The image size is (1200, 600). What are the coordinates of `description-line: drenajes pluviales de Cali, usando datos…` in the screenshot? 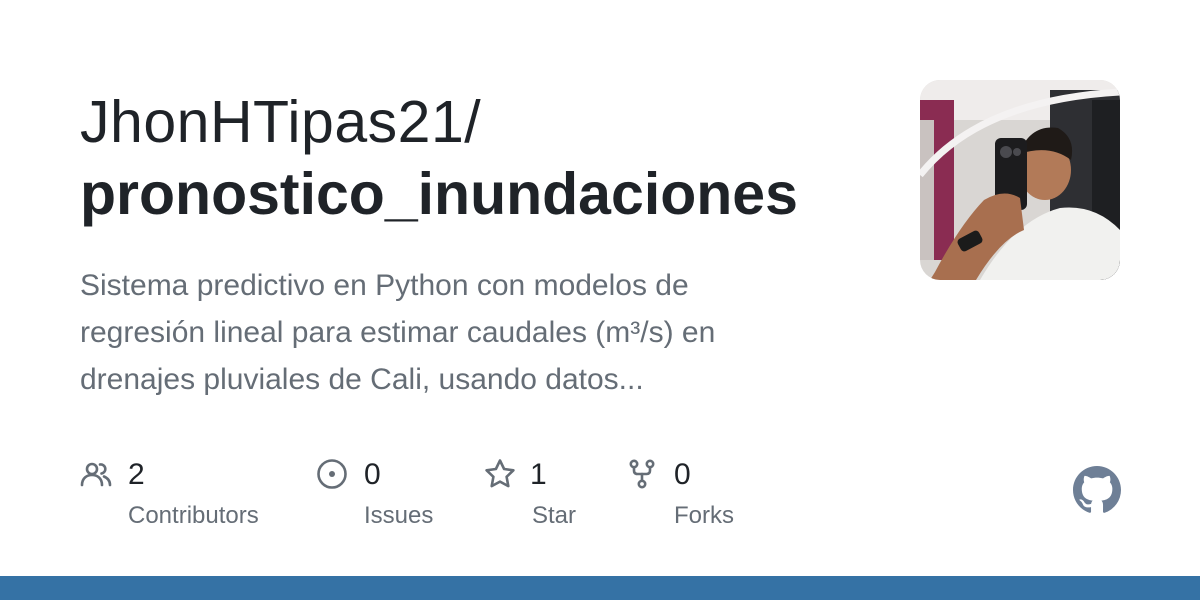 It's located at (362, 379).